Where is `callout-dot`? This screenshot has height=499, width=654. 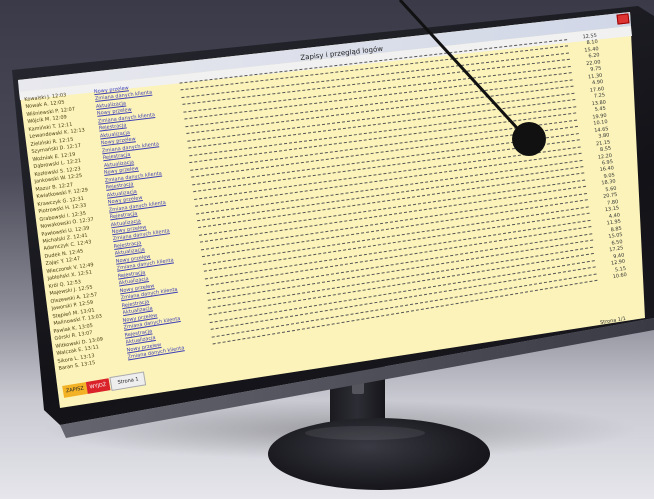
callout-dot is located at coordinates (529, 139).